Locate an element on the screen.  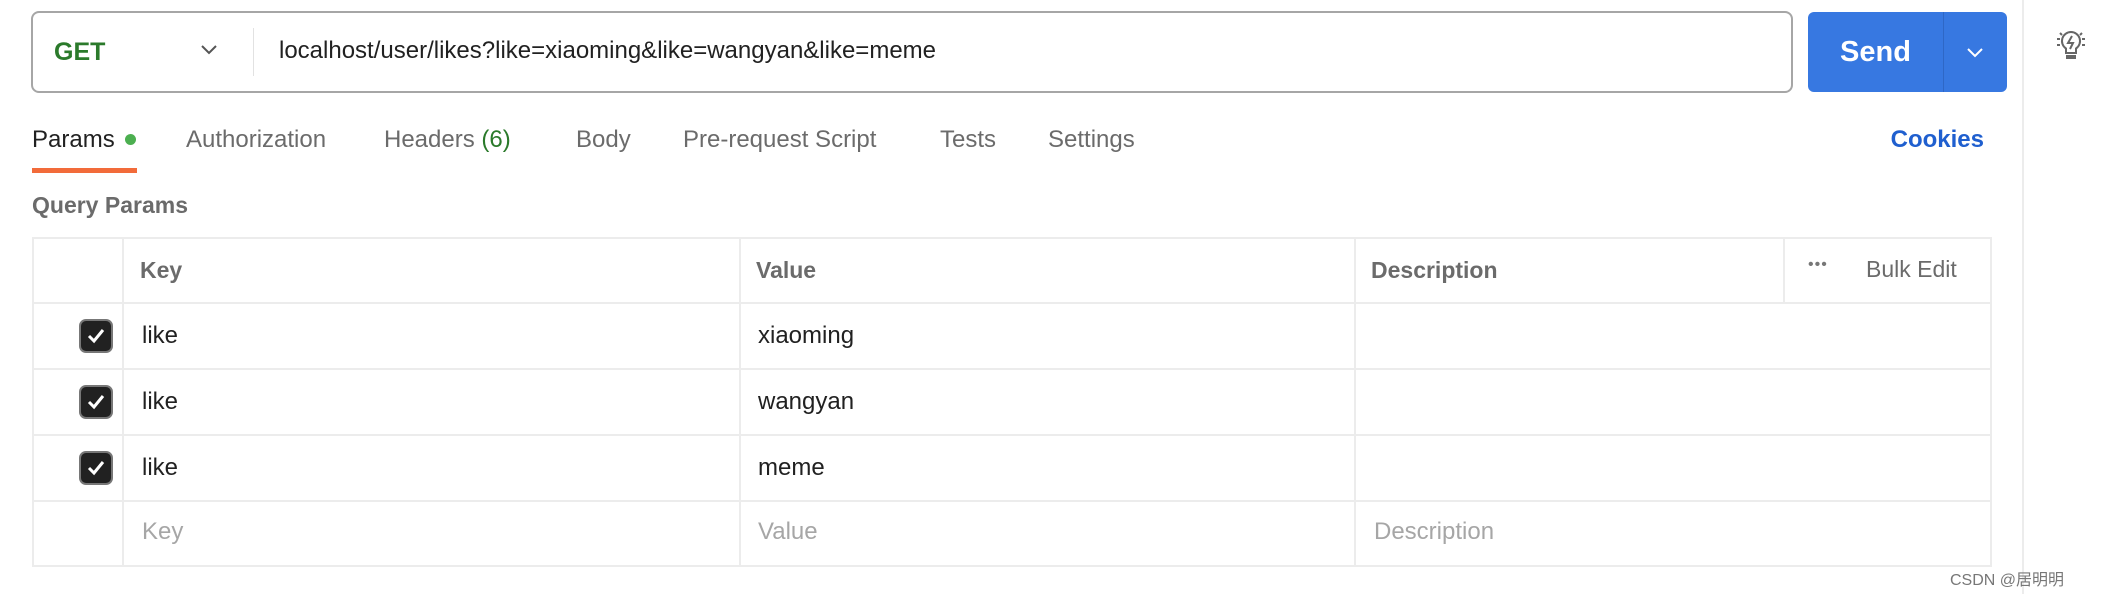
more-options-icon: ••• is located at coordinates (1818, 265).